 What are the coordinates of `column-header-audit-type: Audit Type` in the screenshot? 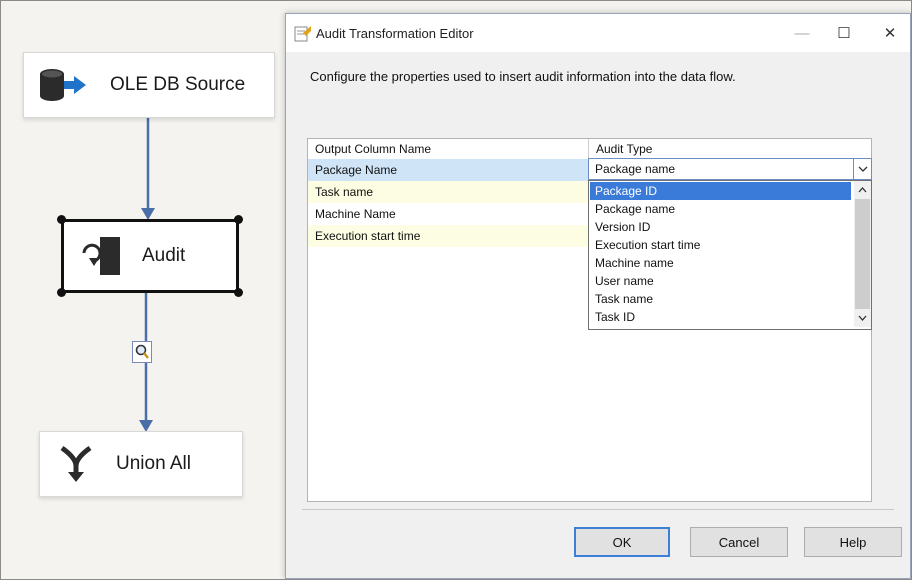 It's located at (624, 149).